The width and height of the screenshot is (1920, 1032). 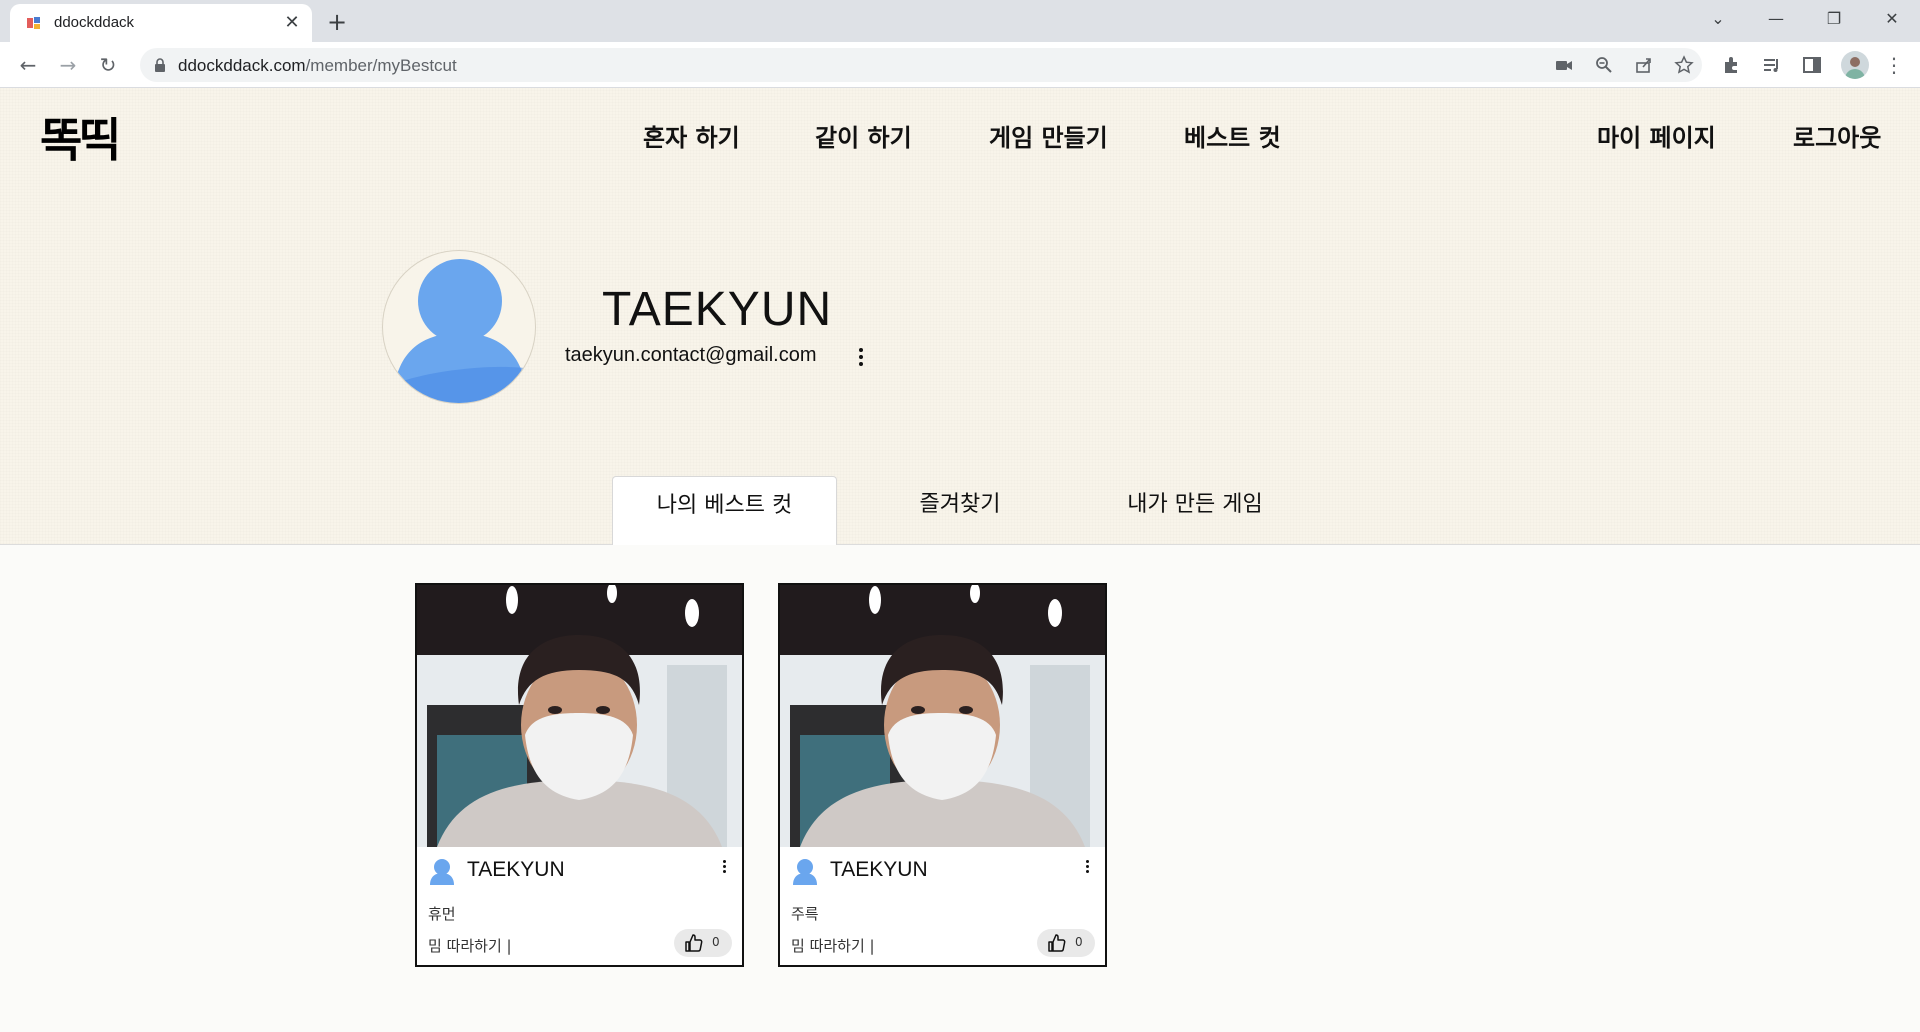 What do you see at coordinates (81, 137) in the screenshot?
I see `site-logo: 똑띡` at bounding box center [81, 137].